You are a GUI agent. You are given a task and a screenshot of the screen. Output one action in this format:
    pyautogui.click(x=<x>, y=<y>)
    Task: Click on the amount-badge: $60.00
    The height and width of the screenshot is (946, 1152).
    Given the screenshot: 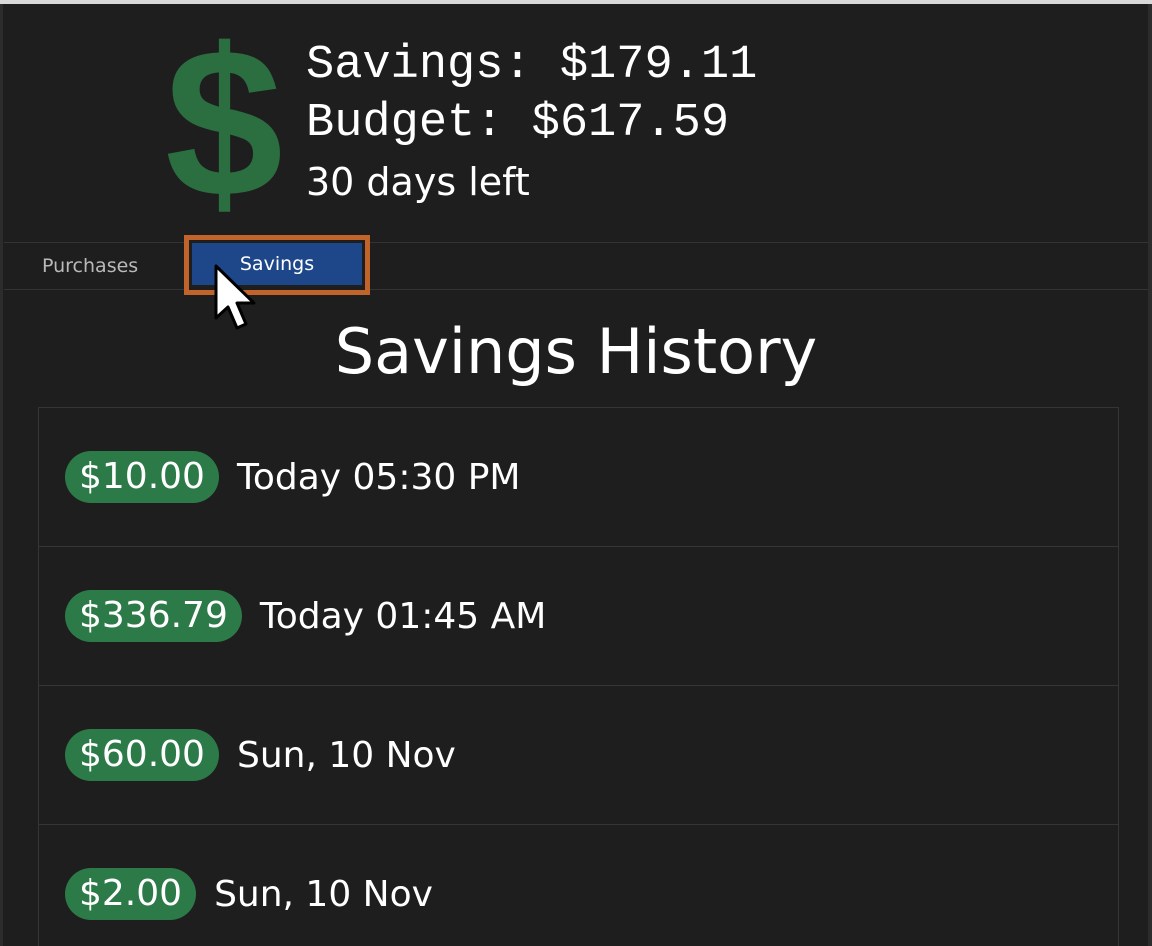 What is the action you would take?
    pyautogui.click(x=142, y=755)
    